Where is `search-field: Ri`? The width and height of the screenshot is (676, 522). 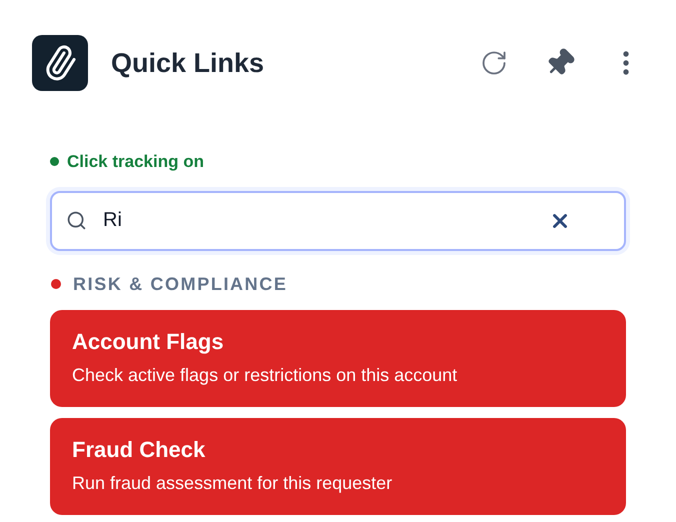 search-field: Ri is located at coordinates (338, 220).